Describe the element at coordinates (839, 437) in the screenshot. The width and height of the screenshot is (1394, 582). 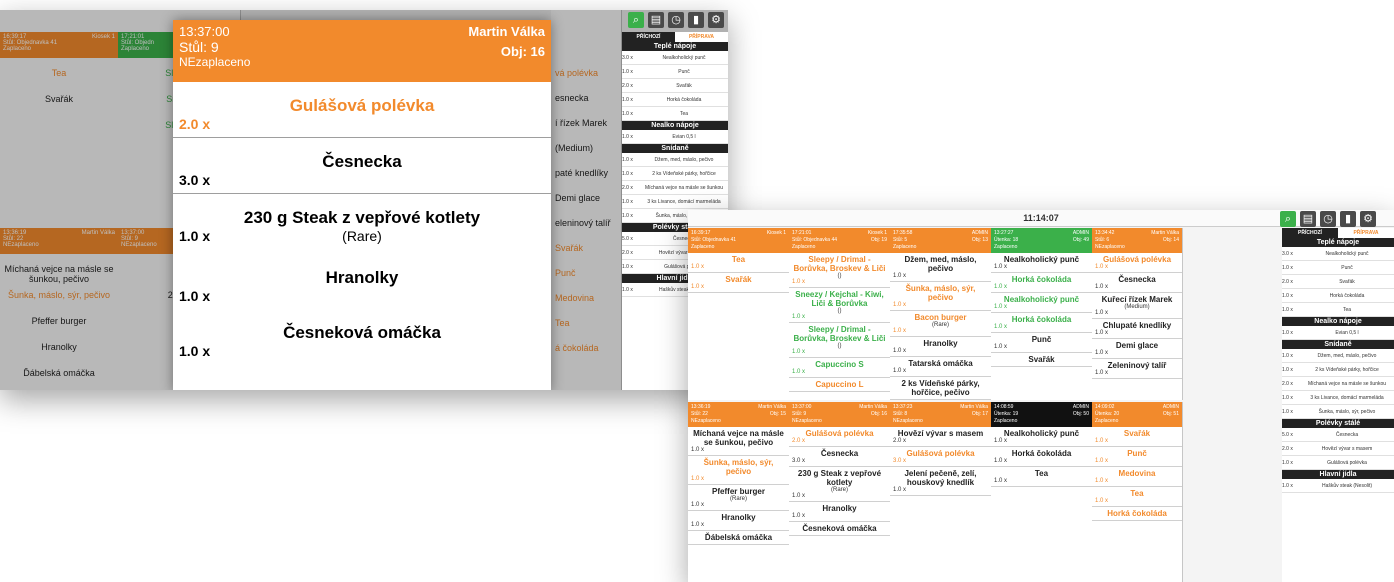
I see `ticket-item: Gulášová polévka 2.0 x` at that location.